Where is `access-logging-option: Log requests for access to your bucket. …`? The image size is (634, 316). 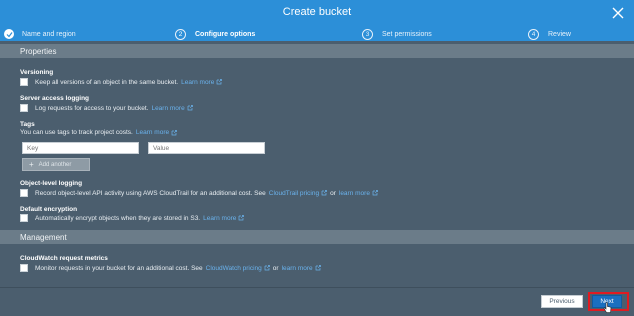 access-logging-option: Log requests for access to your bucket. … is located at coordinates (106, 108).